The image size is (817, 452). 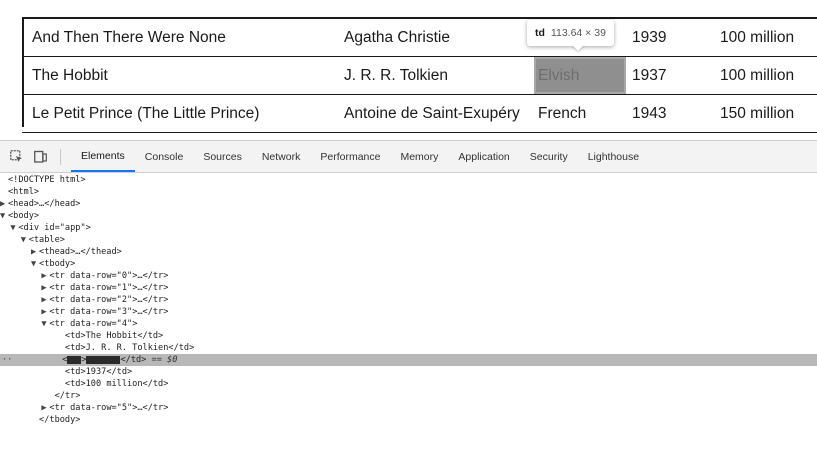 What do you see at coordinates (613, 156) in the screenshot?
I see `tab-lighthouse: Lighthouse` at bounding box center [613, 156].